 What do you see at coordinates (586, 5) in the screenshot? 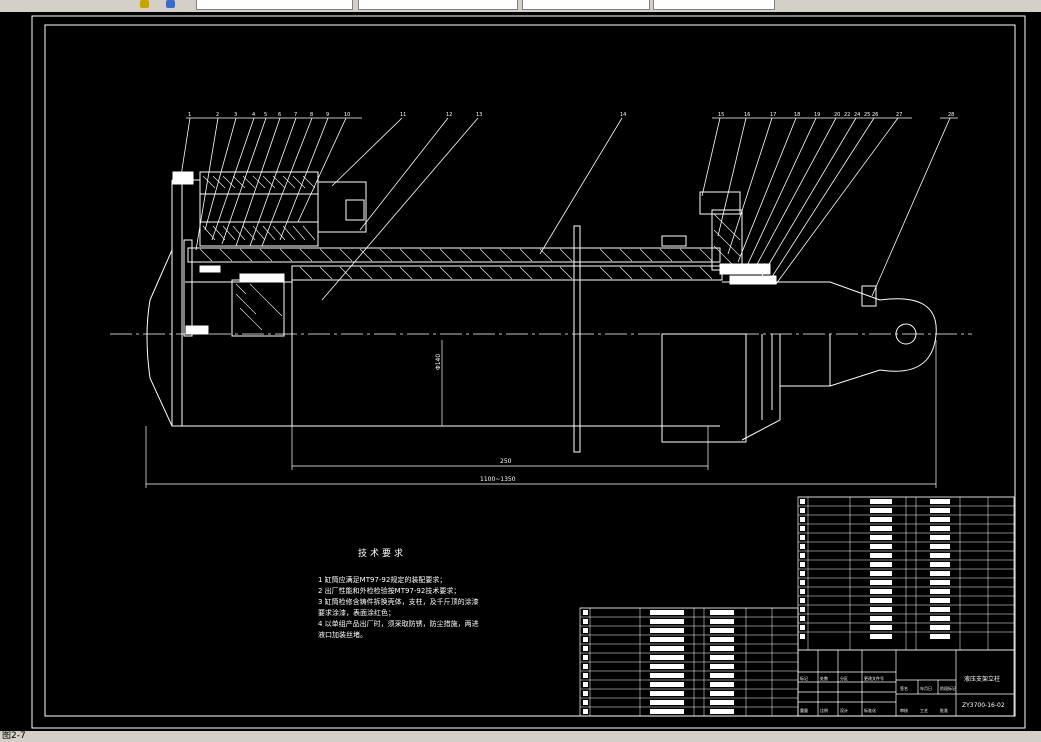
I see `linetype-dropdown` at bounding box center [586, 5].